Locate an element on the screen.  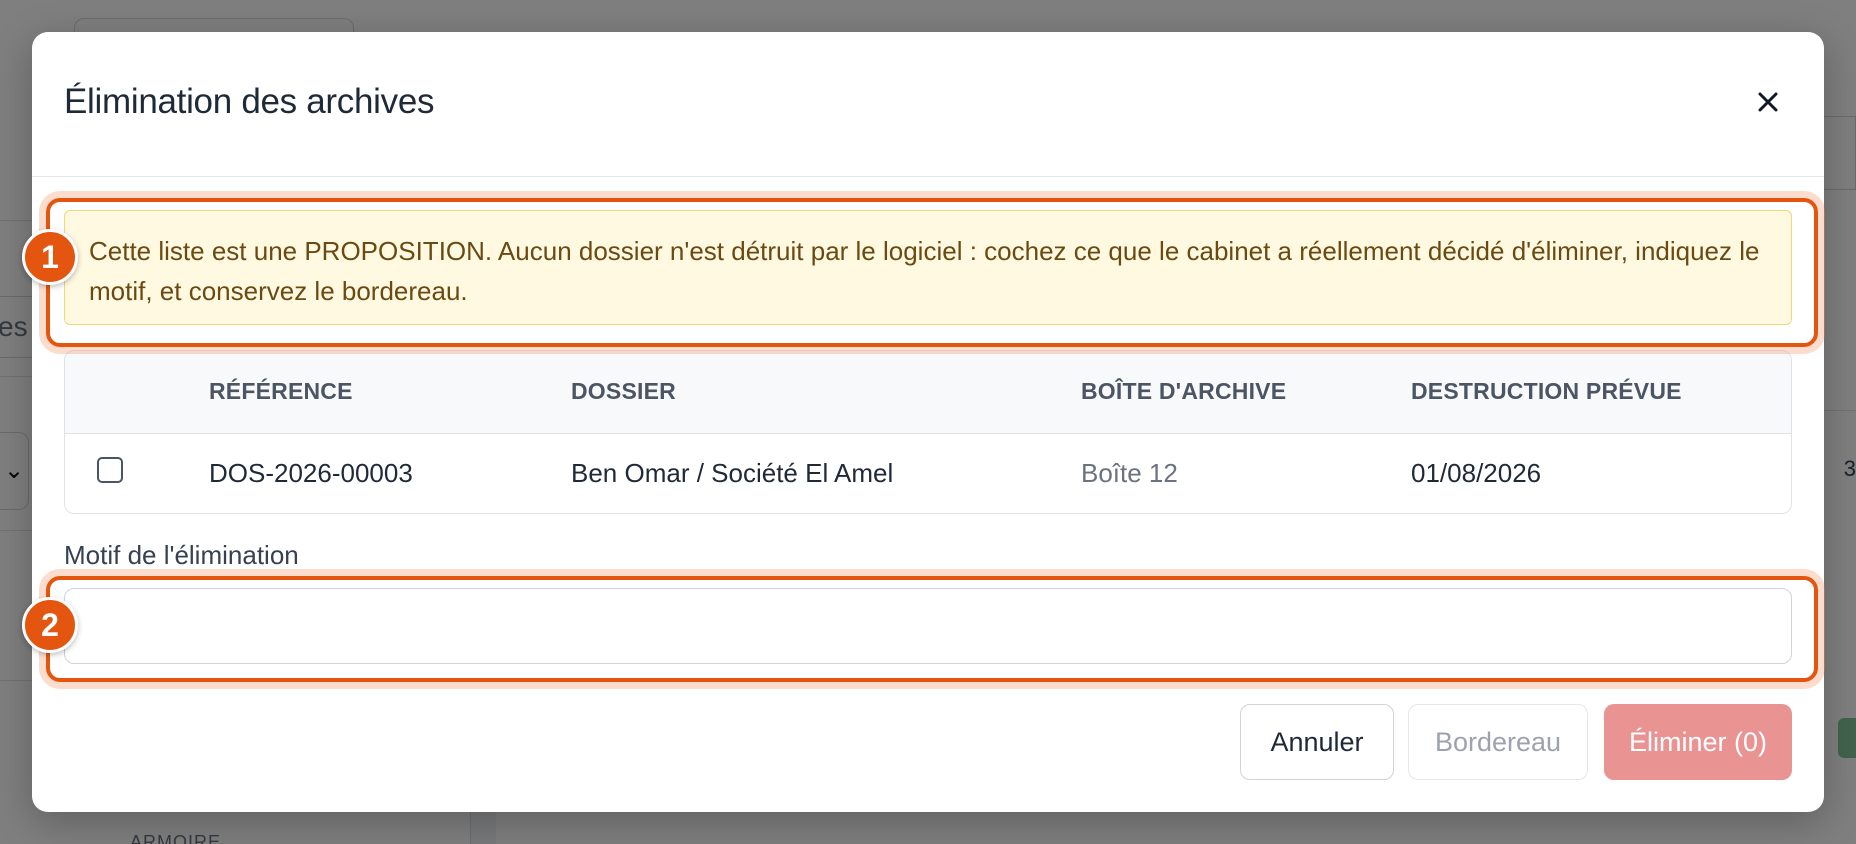
row-destruction-date: 01/08/2026 is located at coordinates (1476, 472).